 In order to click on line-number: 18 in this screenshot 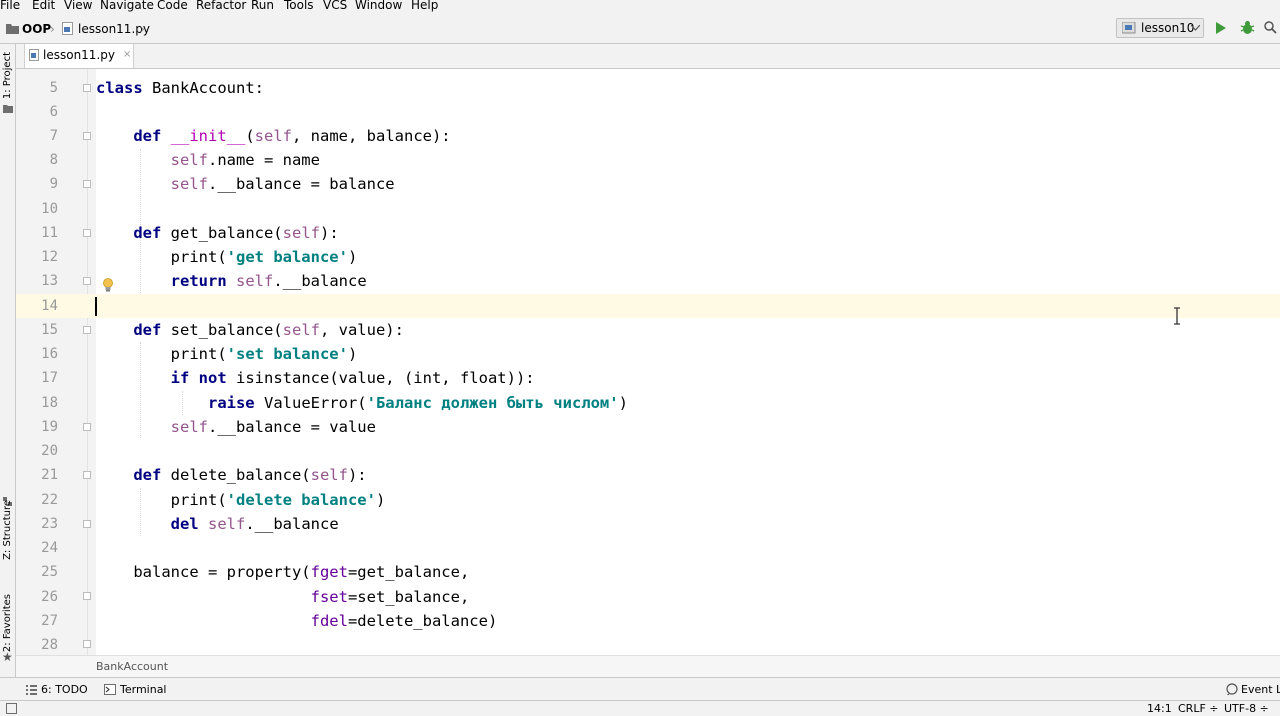, I will do `click(49, 403)`.